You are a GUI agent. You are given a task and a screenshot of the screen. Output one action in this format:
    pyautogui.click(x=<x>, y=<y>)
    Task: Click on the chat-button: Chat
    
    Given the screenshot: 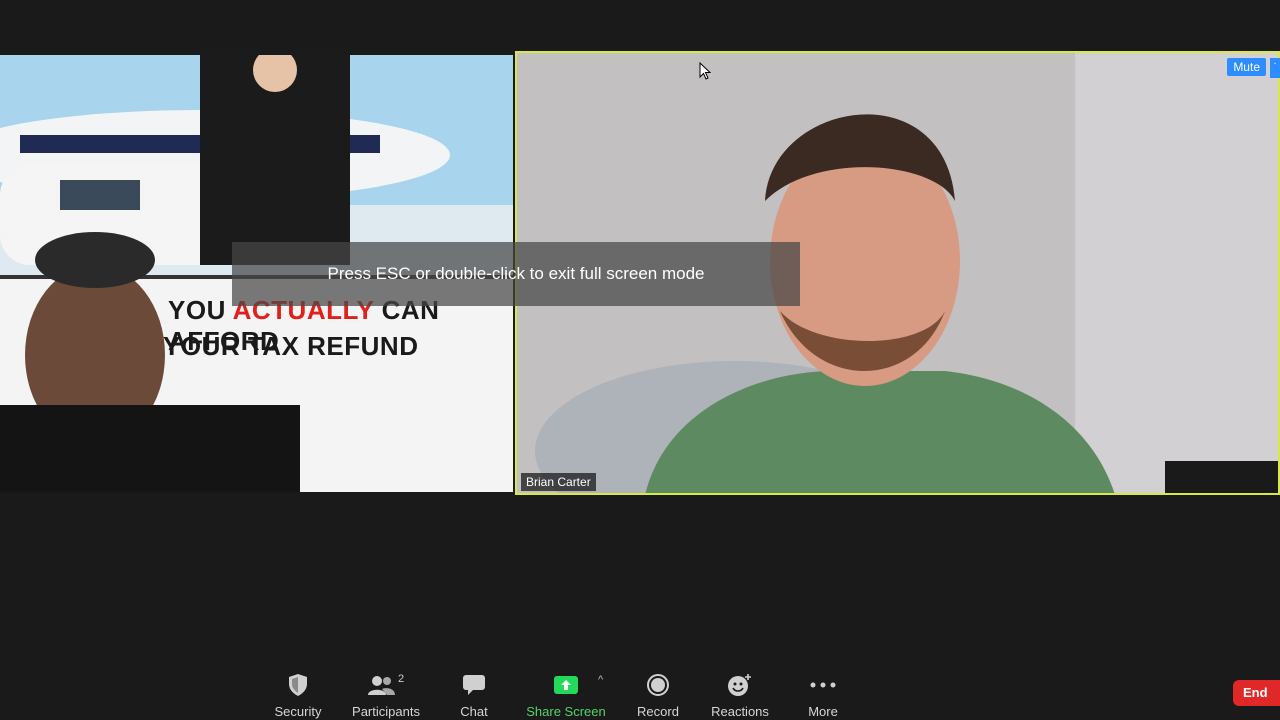 What is the action you would take?
    pyautogui.click(x=474, y=695)
    